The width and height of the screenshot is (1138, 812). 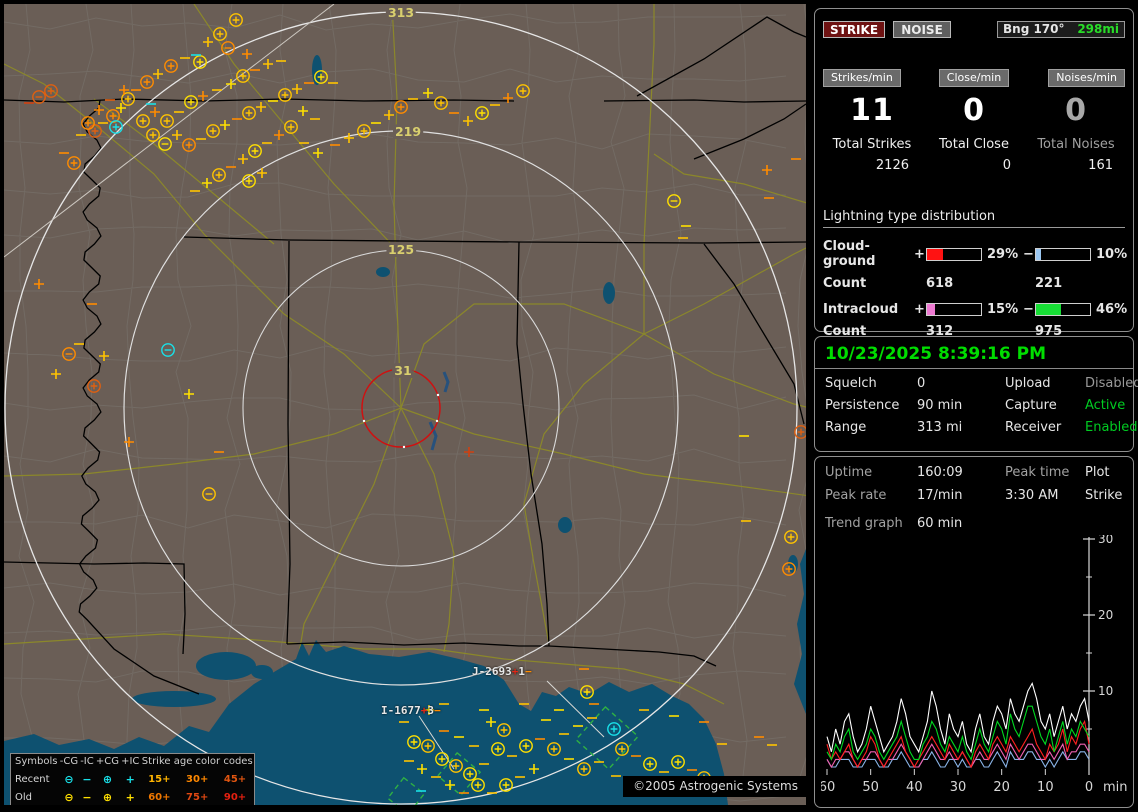 I want to click on x-tick-label: 60, so click(x=828, y=787).